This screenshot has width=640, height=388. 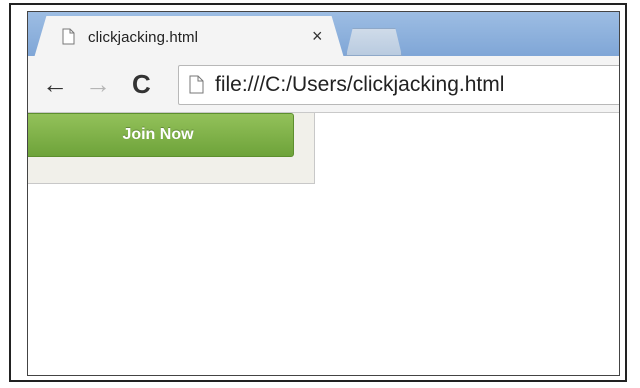 I want to click on address-url: file:///C:/Users/clickjacking.html, so click(x=360, y=84).